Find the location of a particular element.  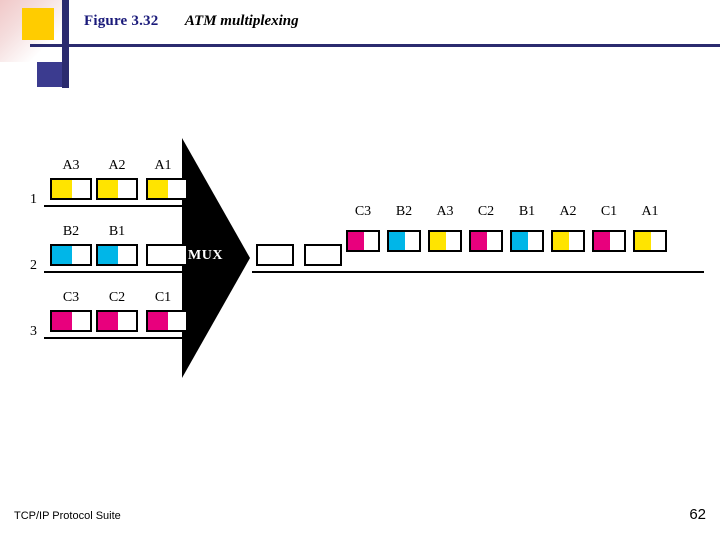

mux-block: MUX is located at coordinates (218, 258).